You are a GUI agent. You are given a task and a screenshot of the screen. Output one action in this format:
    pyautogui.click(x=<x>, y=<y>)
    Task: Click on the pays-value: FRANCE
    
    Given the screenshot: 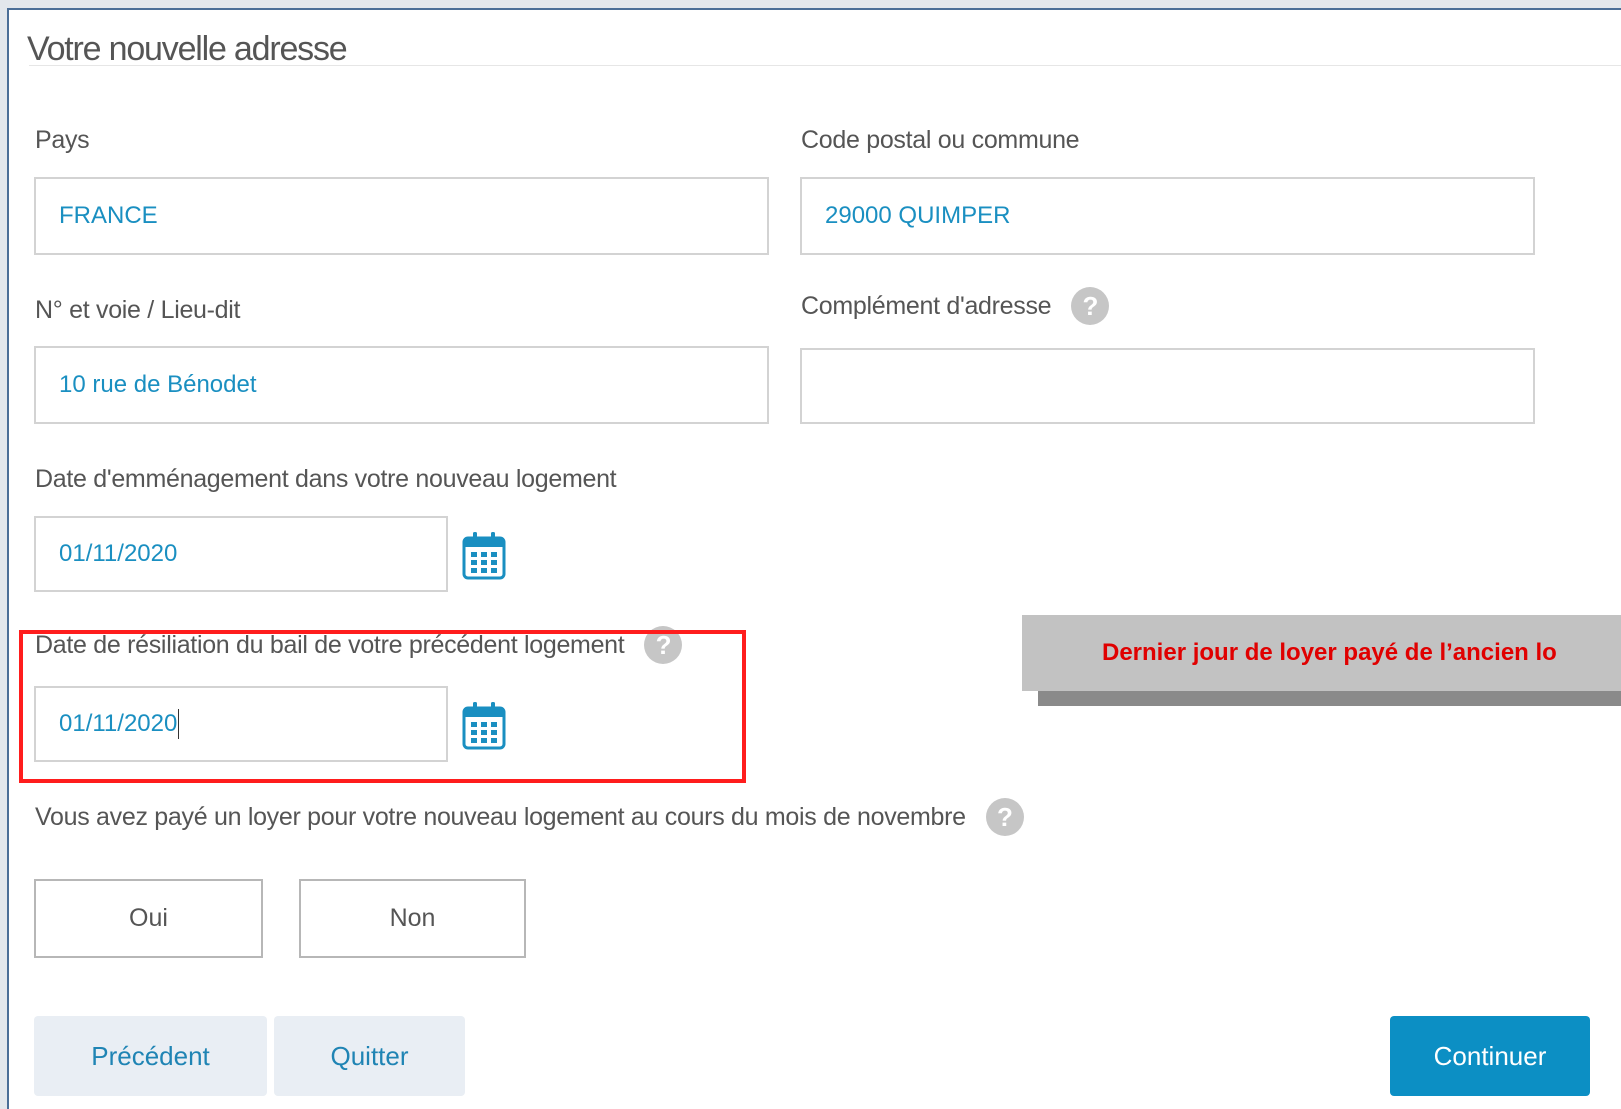 What is the action you would take?
    pyautogui.click(x=108, y=215)
    